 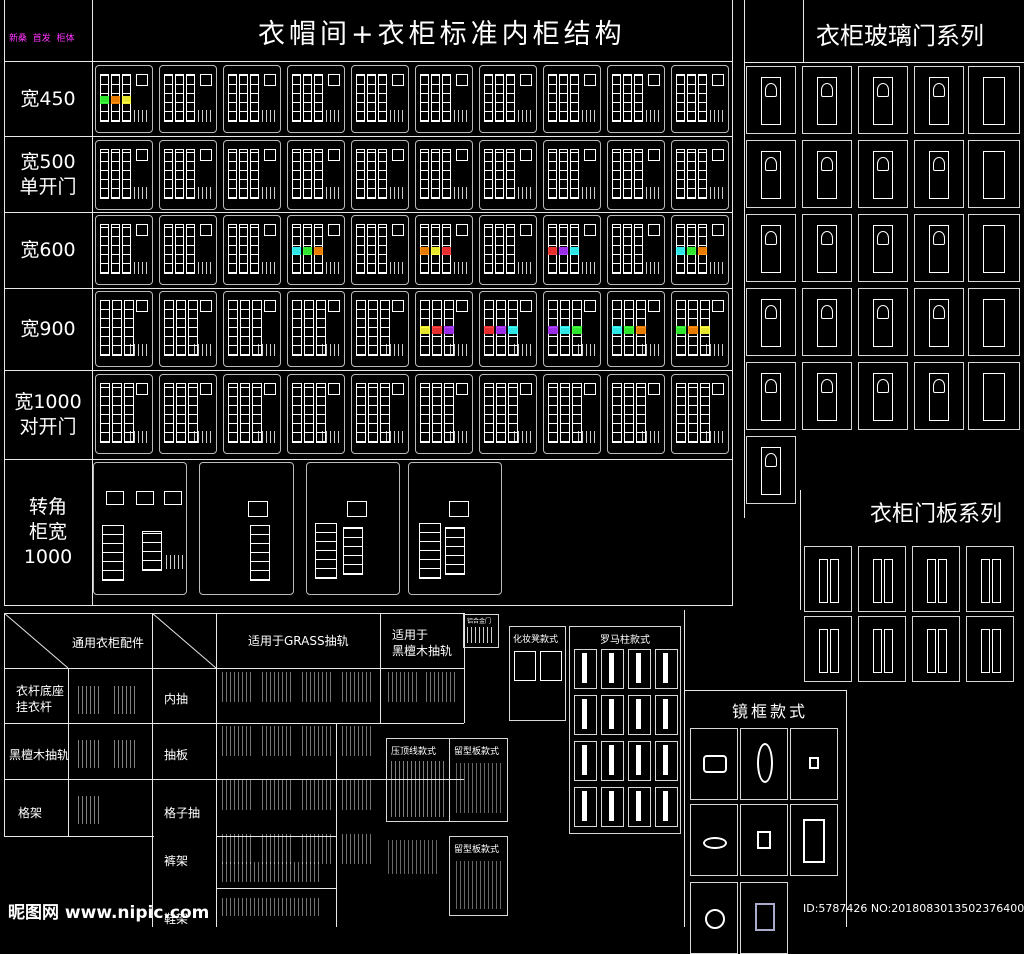 I want to click on lower-line-panel-2: 留型板款式, so click(x=478, y=876).